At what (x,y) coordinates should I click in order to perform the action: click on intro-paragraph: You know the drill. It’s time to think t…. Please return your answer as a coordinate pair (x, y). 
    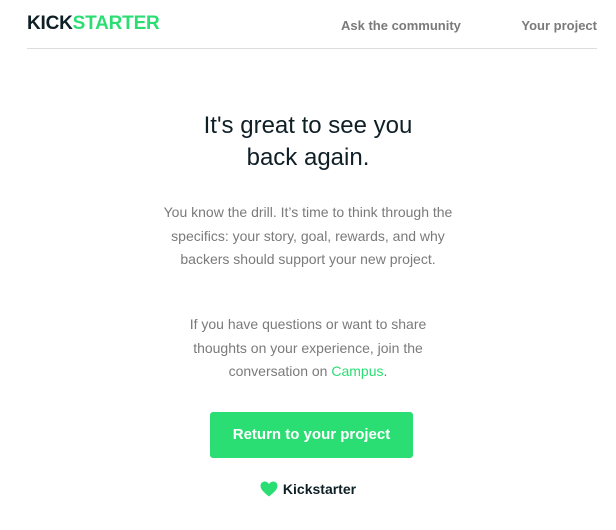
    Looking at the image, I should click on (308, 236).